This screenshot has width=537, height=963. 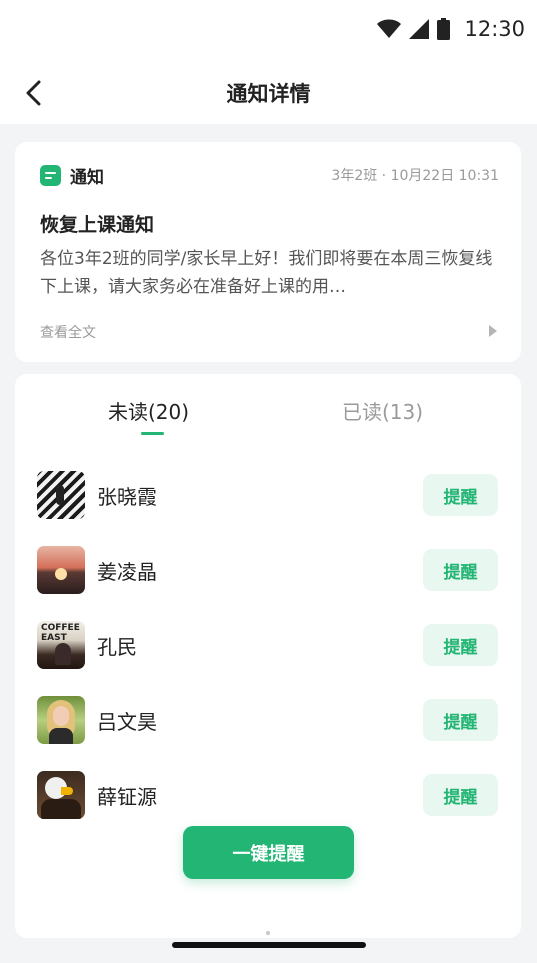 I want to click on read-tabs: 未读(20) 已读(13), so click(x=268, y=421).